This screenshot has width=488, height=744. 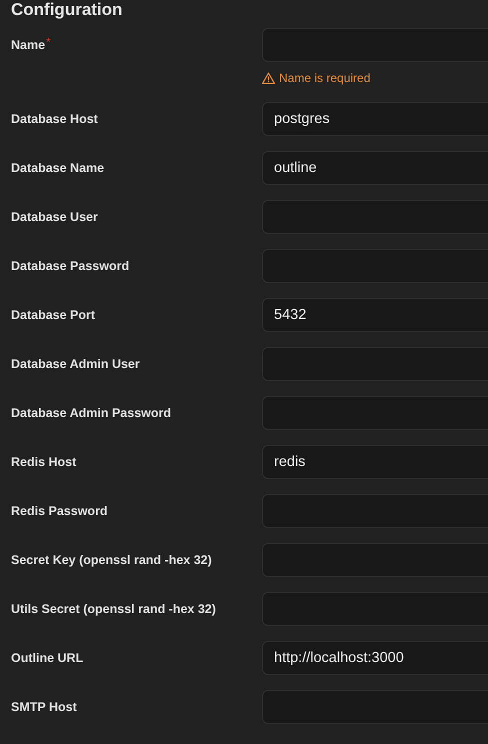 I want to click on field-label: Redis Password, so click(x=59, y=511).